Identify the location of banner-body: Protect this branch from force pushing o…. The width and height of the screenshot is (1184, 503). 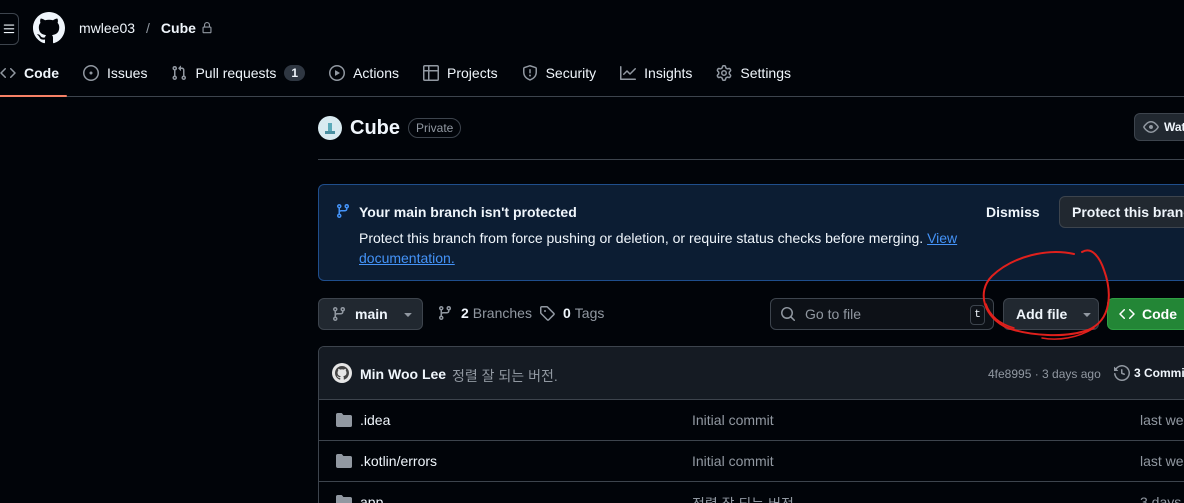
(664, 248).